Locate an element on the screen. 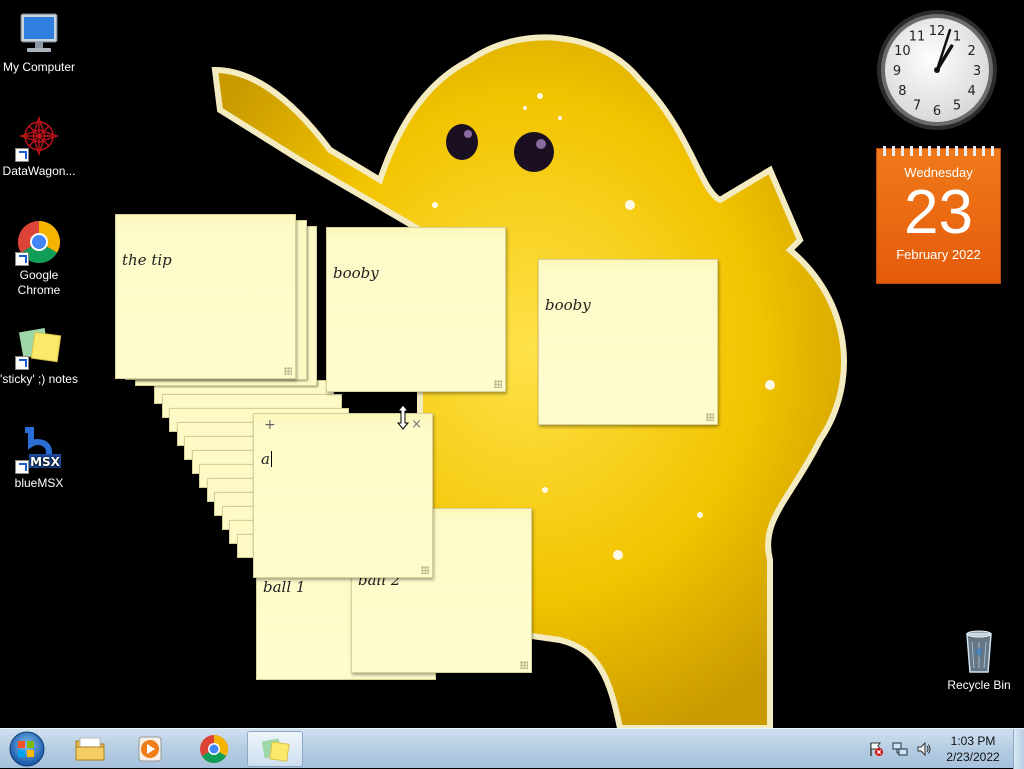 The width and height of the screenshot is (1024, 769). action-center-flag-icon is located at coordinates (876, 749).